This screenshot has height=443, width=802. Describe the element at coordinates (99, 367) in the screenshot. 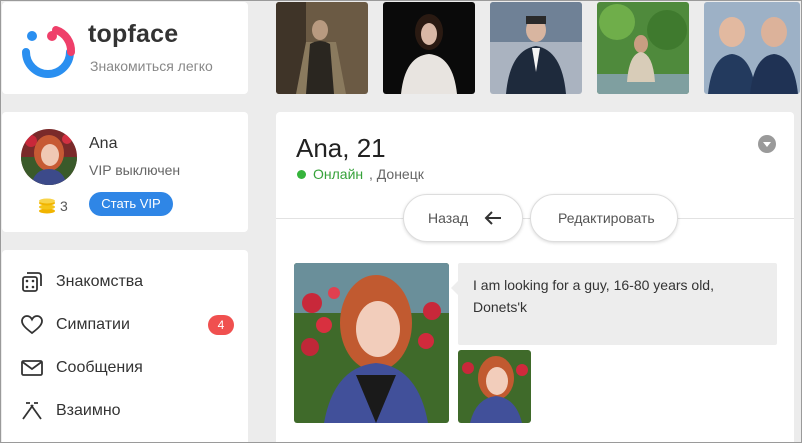

I see `sidebar-item-label: Сообщения` at that location.